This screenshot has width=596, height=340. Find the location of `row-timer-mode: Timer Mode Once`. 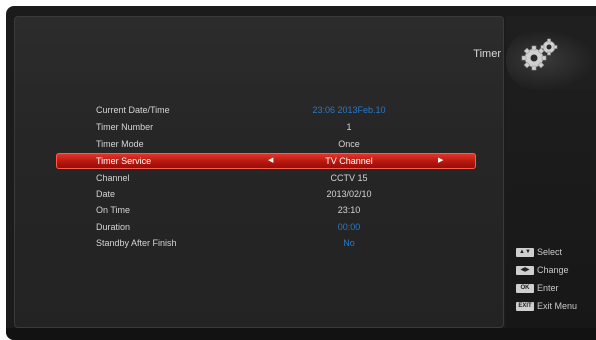

row-timer-mode: Timer Mode Once is located at coordinates (266, 144).